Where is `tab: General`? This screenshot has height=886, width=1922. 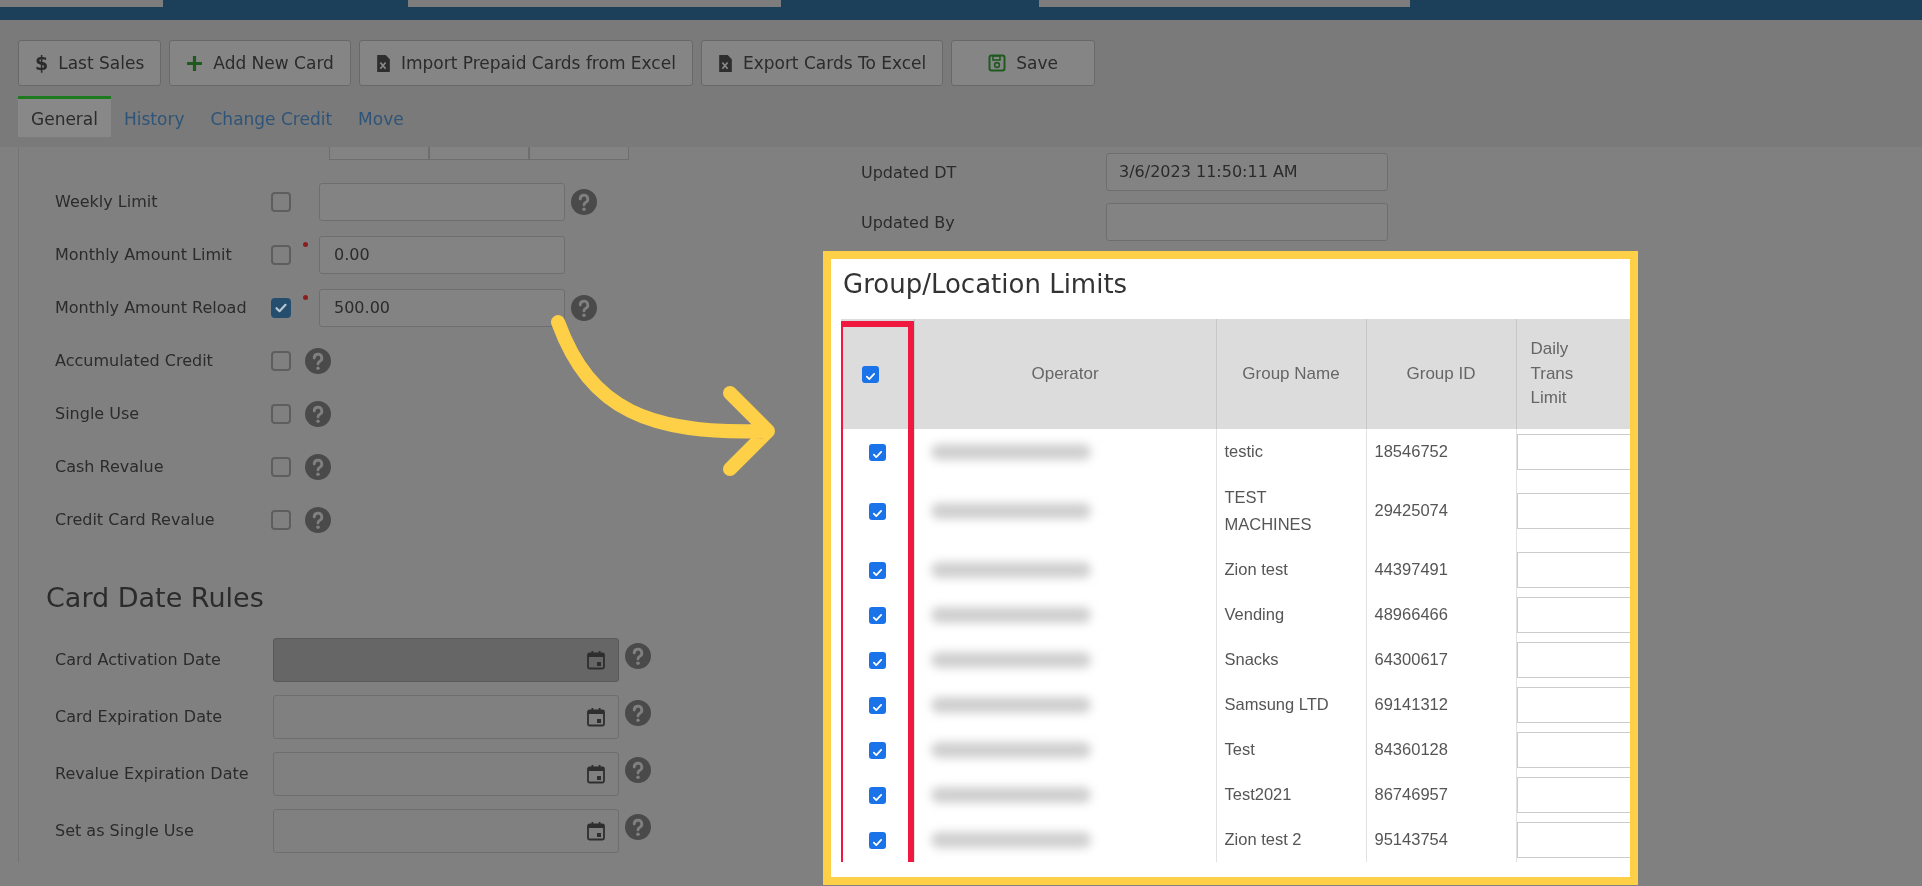
tab: General is located at coordinates (64, 116).